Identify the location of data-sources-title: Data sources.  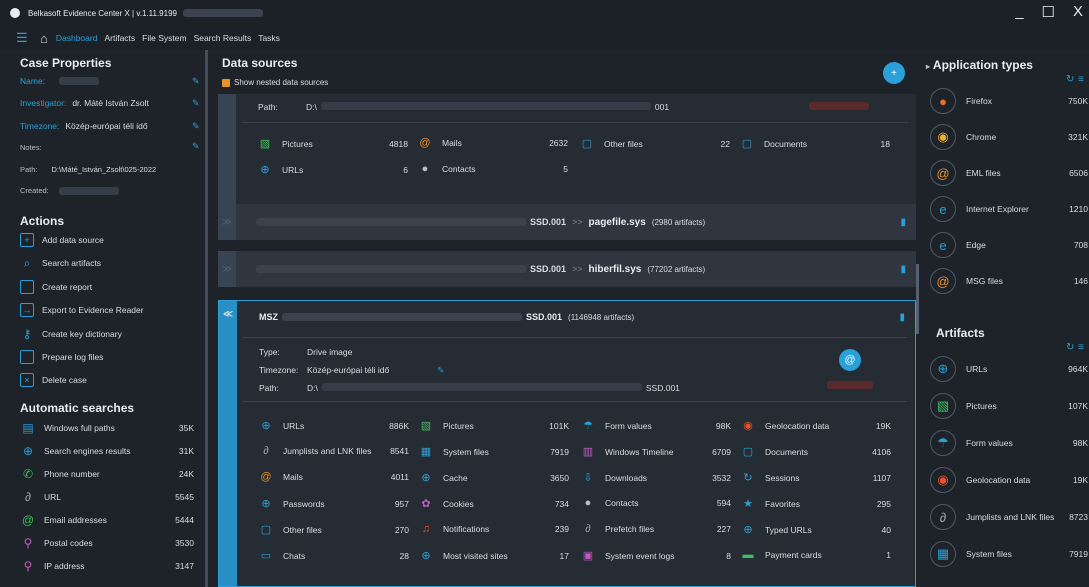
(260, 63).